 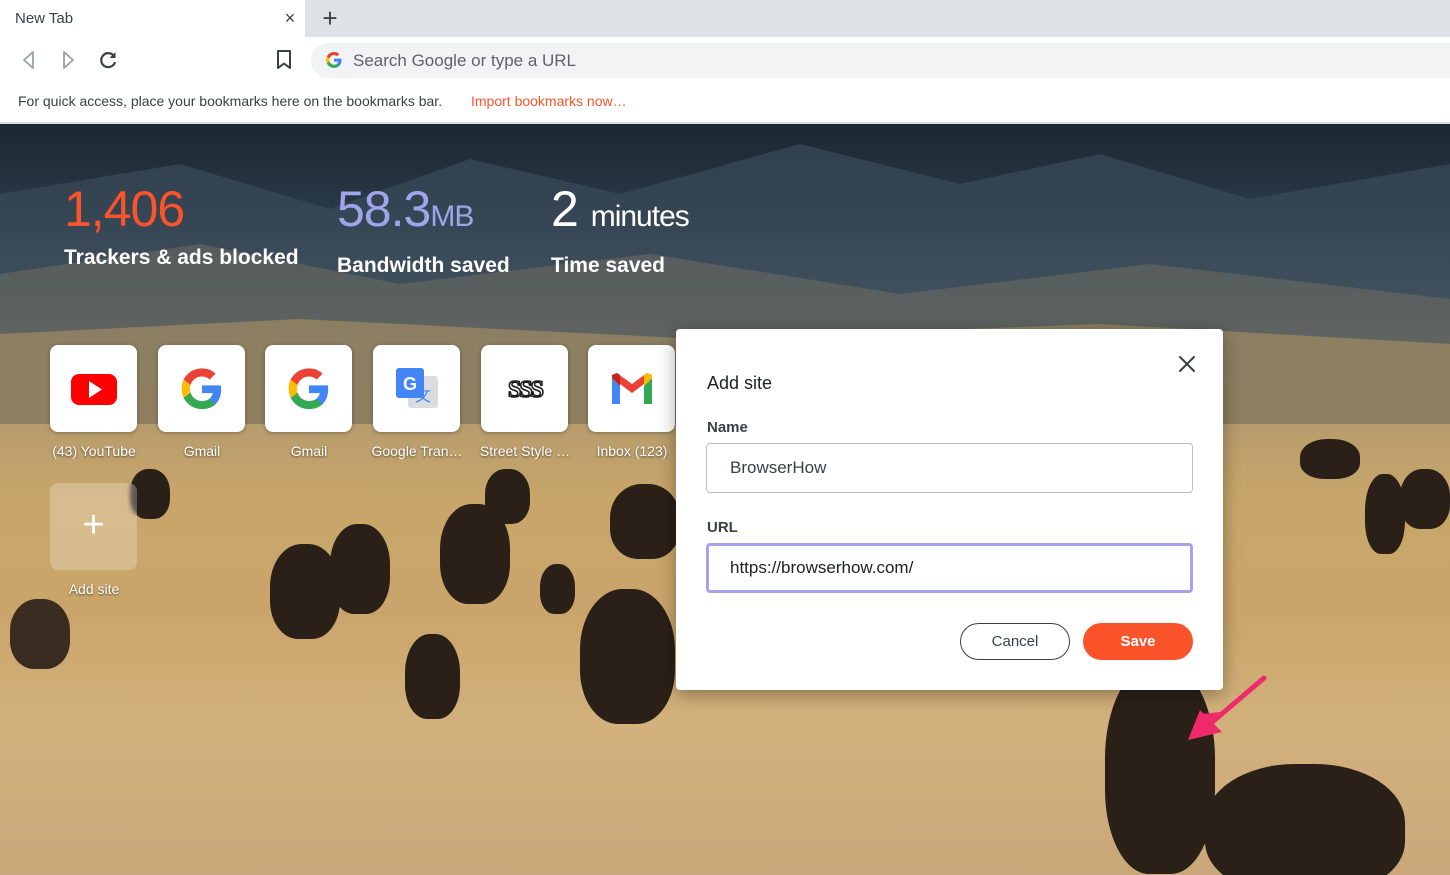 I want to click on top-site-tile: Inbox (123), so click(x=632, y=402).